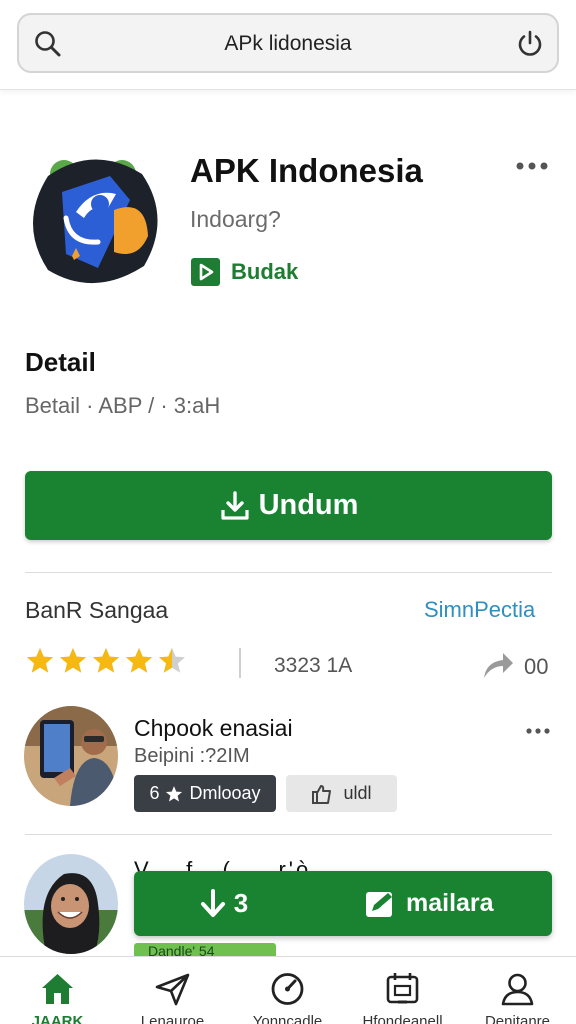 The width and height of the screenshot is (576, 1024). I want to click on rating-chip-label: Dmlooay, so click(225, 793).